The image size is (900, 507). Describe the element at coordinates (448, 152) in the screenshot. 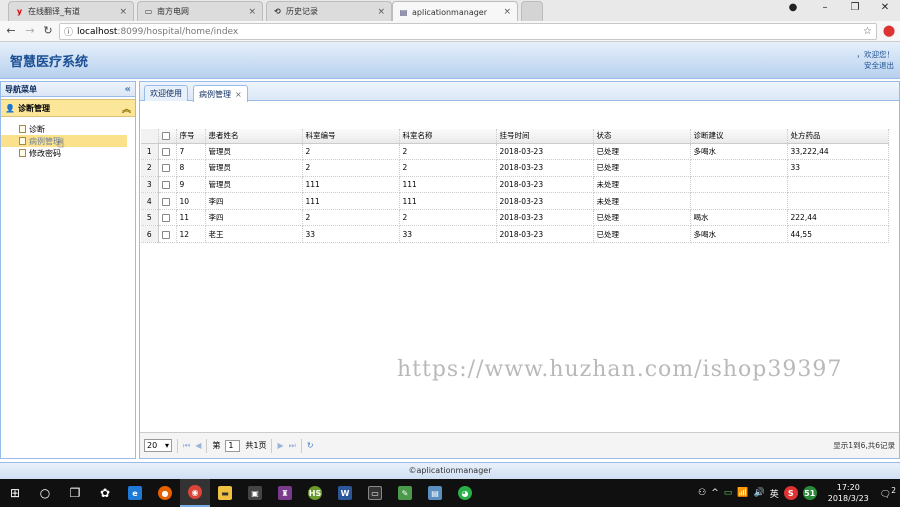

I see `table-cell: 2` at that location.